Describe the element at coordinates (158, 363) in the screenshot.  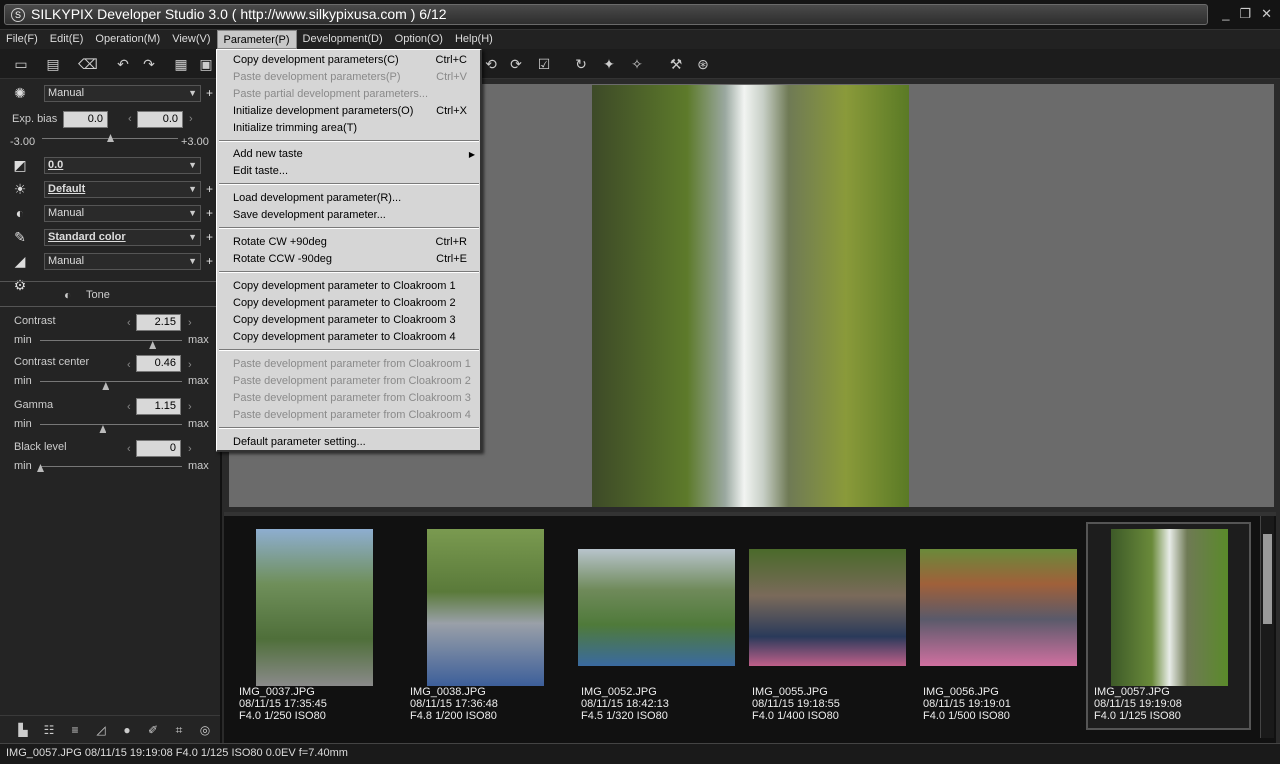
I see `contrast-center-input: 0.46` at that location.